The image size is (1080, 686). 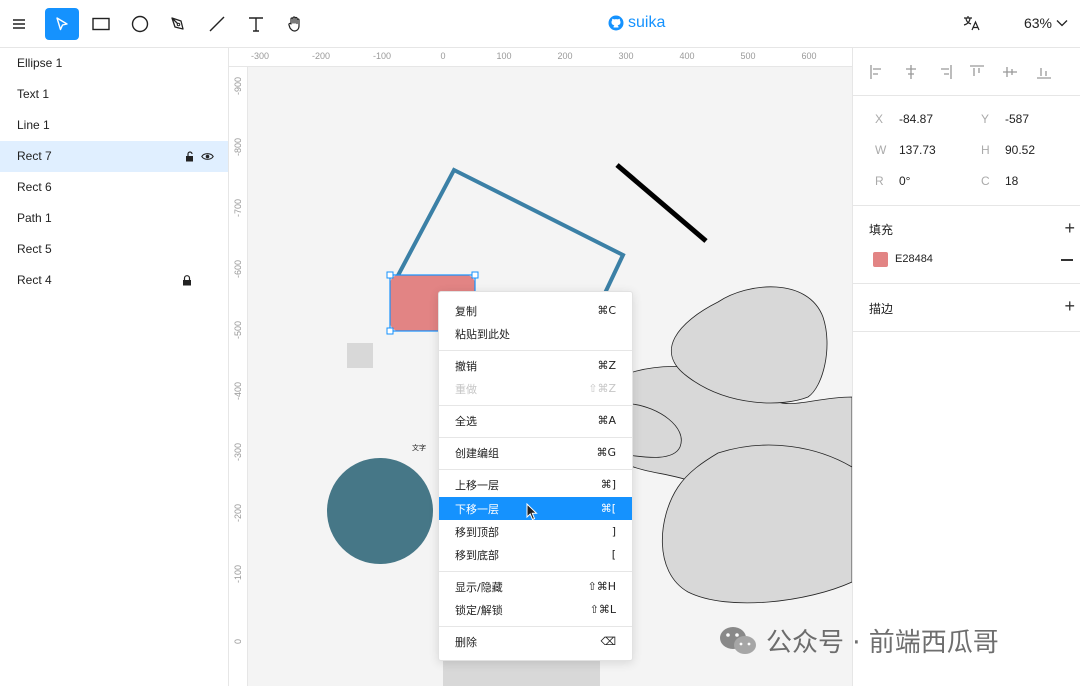 What do you see at coordinates (945, 72) in the screenshot?
I see `align-right-icon` at bounding box center [945, 72].